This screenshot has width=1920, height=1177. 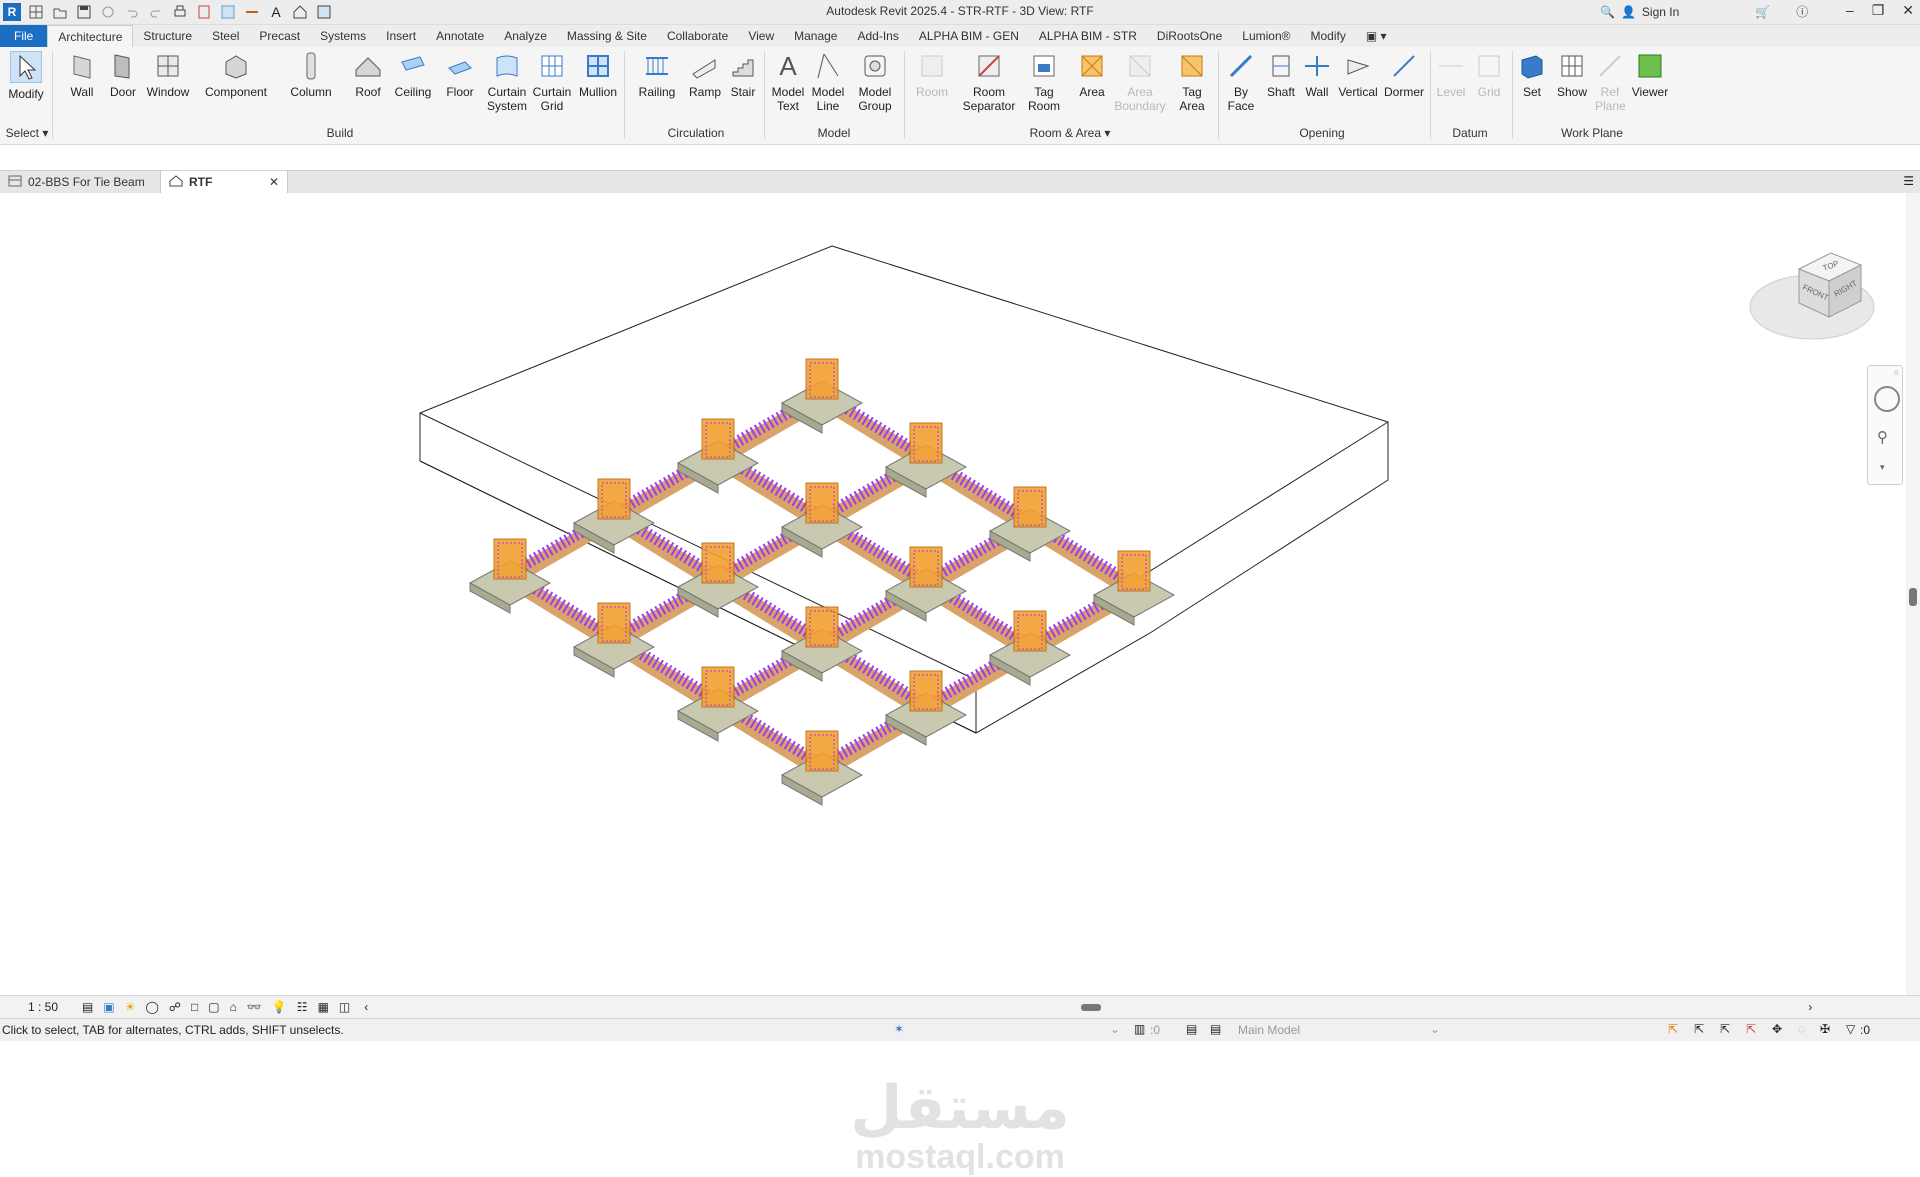 What do you see at coordinates (460, 36) in the screenshot?
I see `tab-annotate: Annotate` at bounding box center [460, 36].